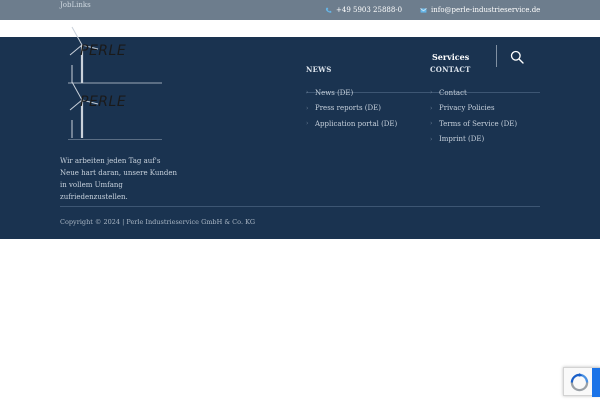  What do you see at coordinates (596, 382) in the screenshot?
I see `recaptcha-tab` at bounding box center [596, 382].